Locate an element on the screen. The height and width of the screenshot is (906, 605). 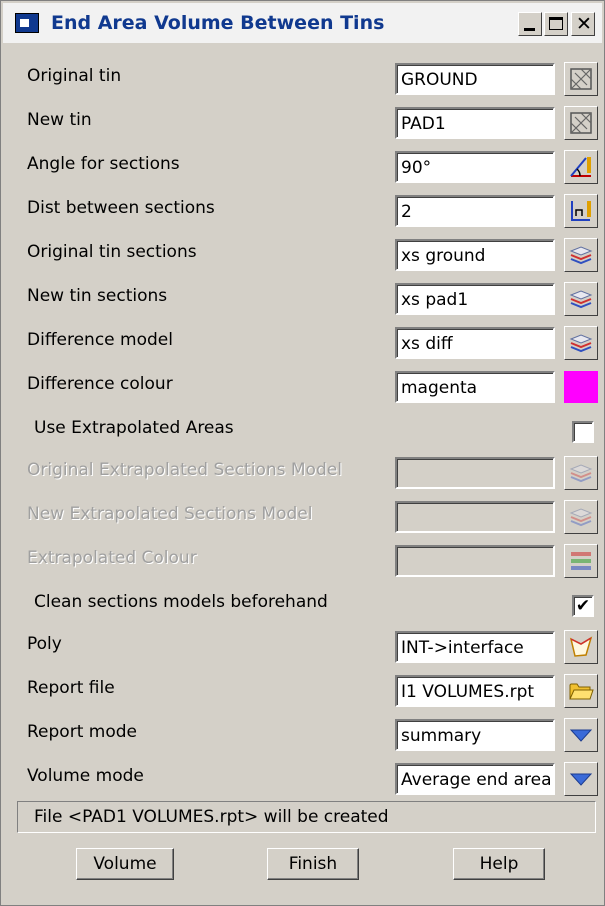
row-difference-colour: Difference colour magenta is located at coordinates (303, 387).